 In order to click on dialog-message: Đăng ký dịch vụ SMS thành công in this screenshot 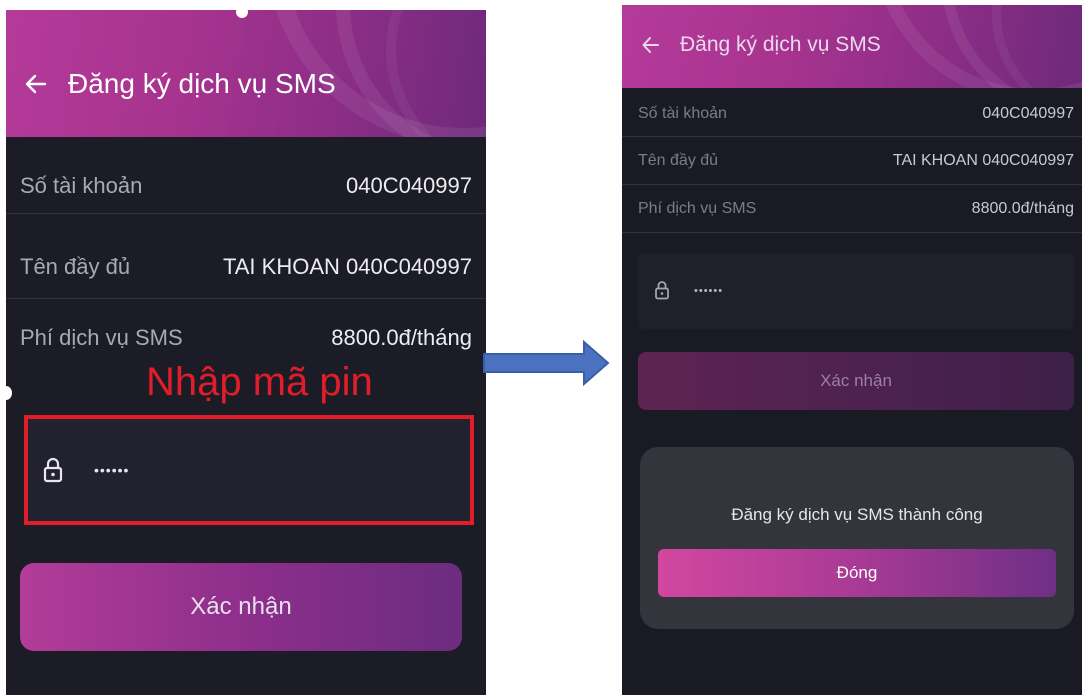, I will do `click(857, 514)`.